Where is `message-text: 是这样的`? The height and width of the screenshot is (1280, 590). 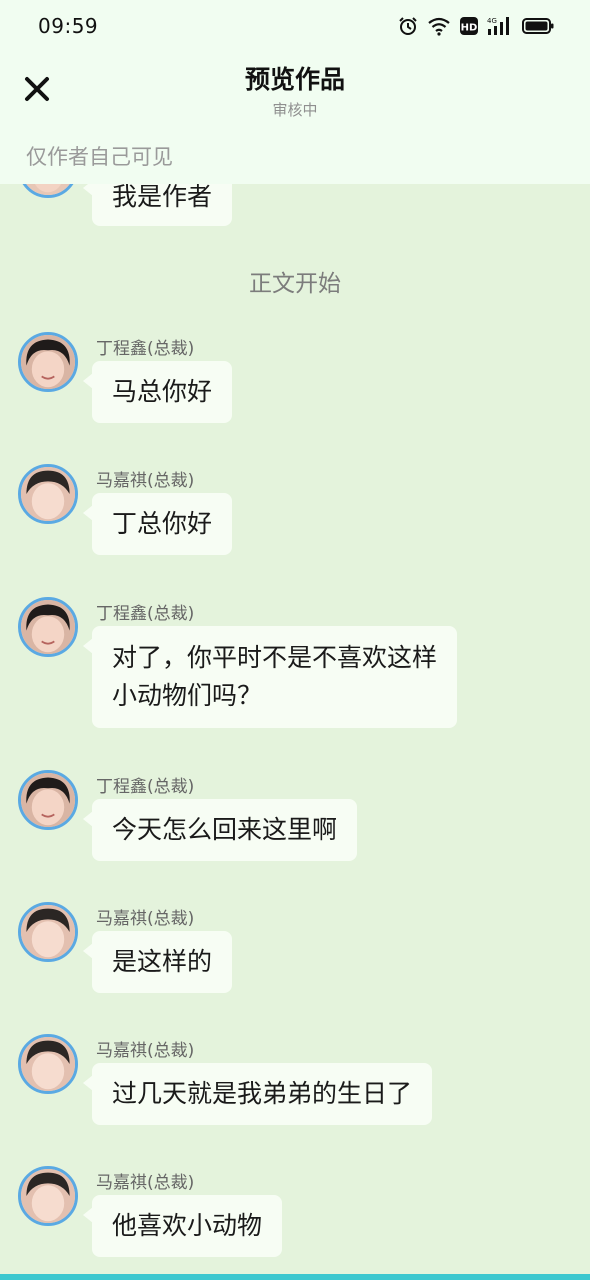 message-text: 是这样的 is located at coordinates (162, 961).